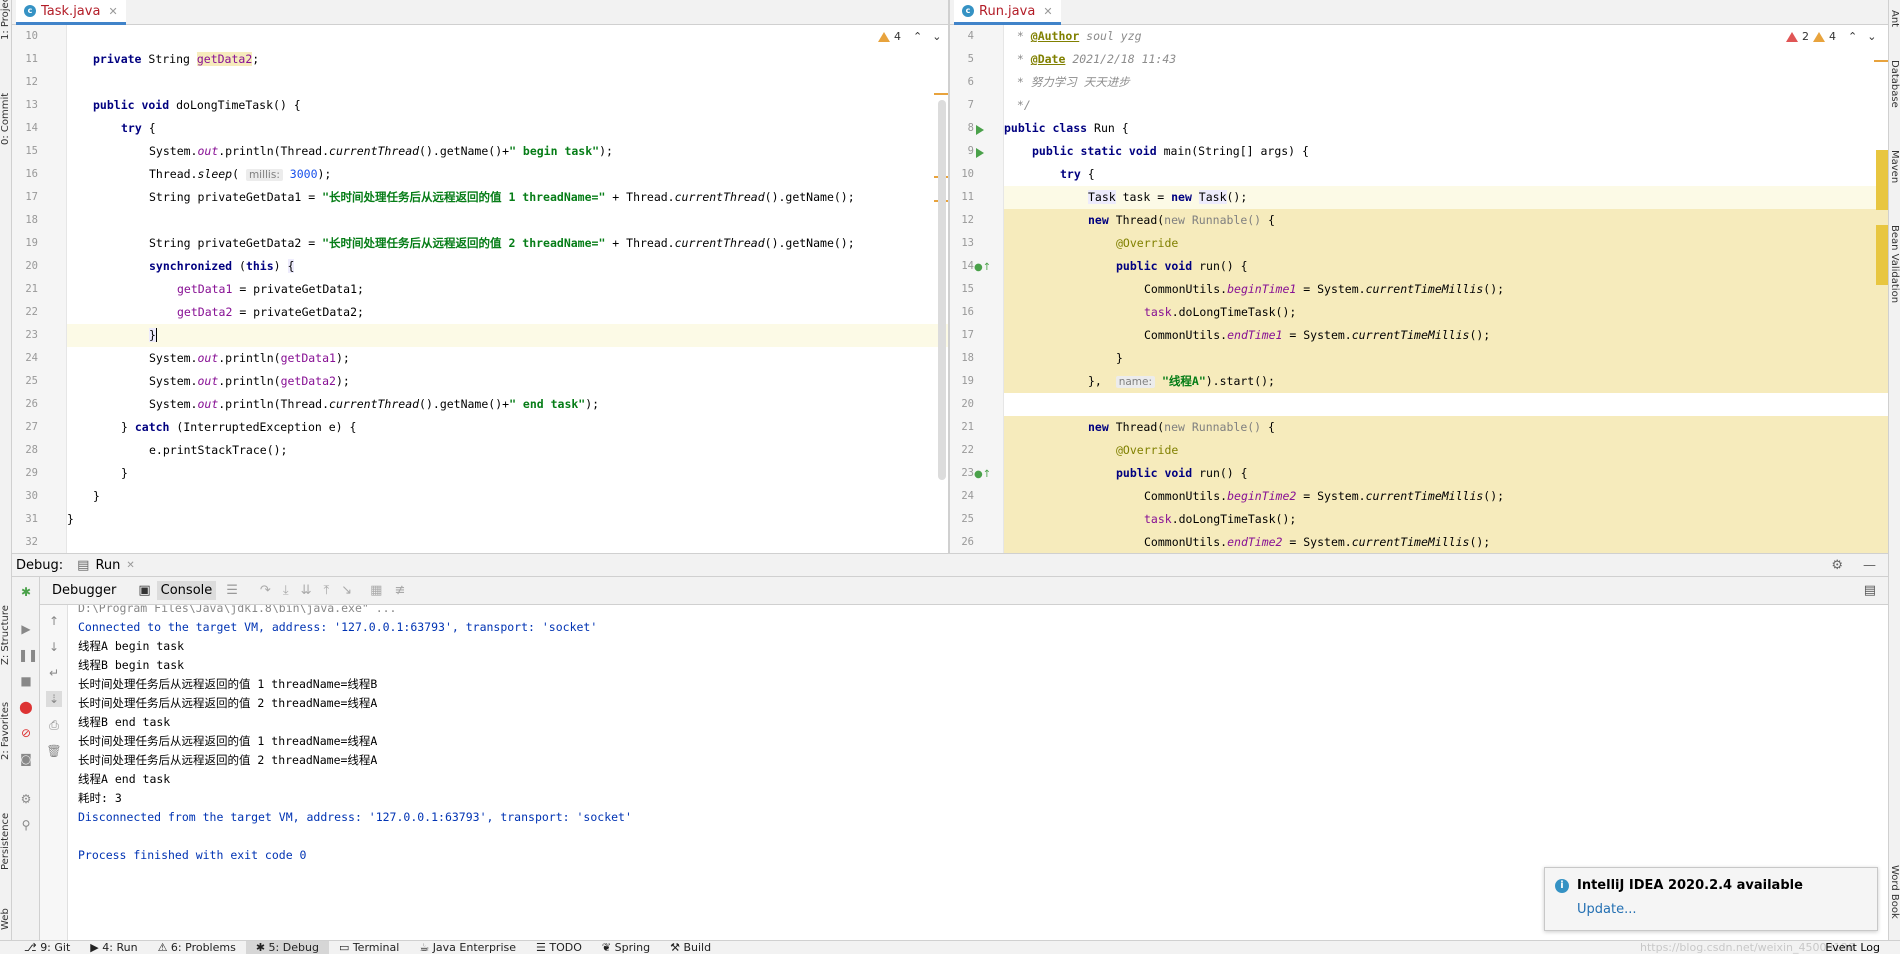  What do you see at coordinates (326, 590) in the screenshot?
I see `step-out-icon: ⤒` at bounding box center [326, 590].